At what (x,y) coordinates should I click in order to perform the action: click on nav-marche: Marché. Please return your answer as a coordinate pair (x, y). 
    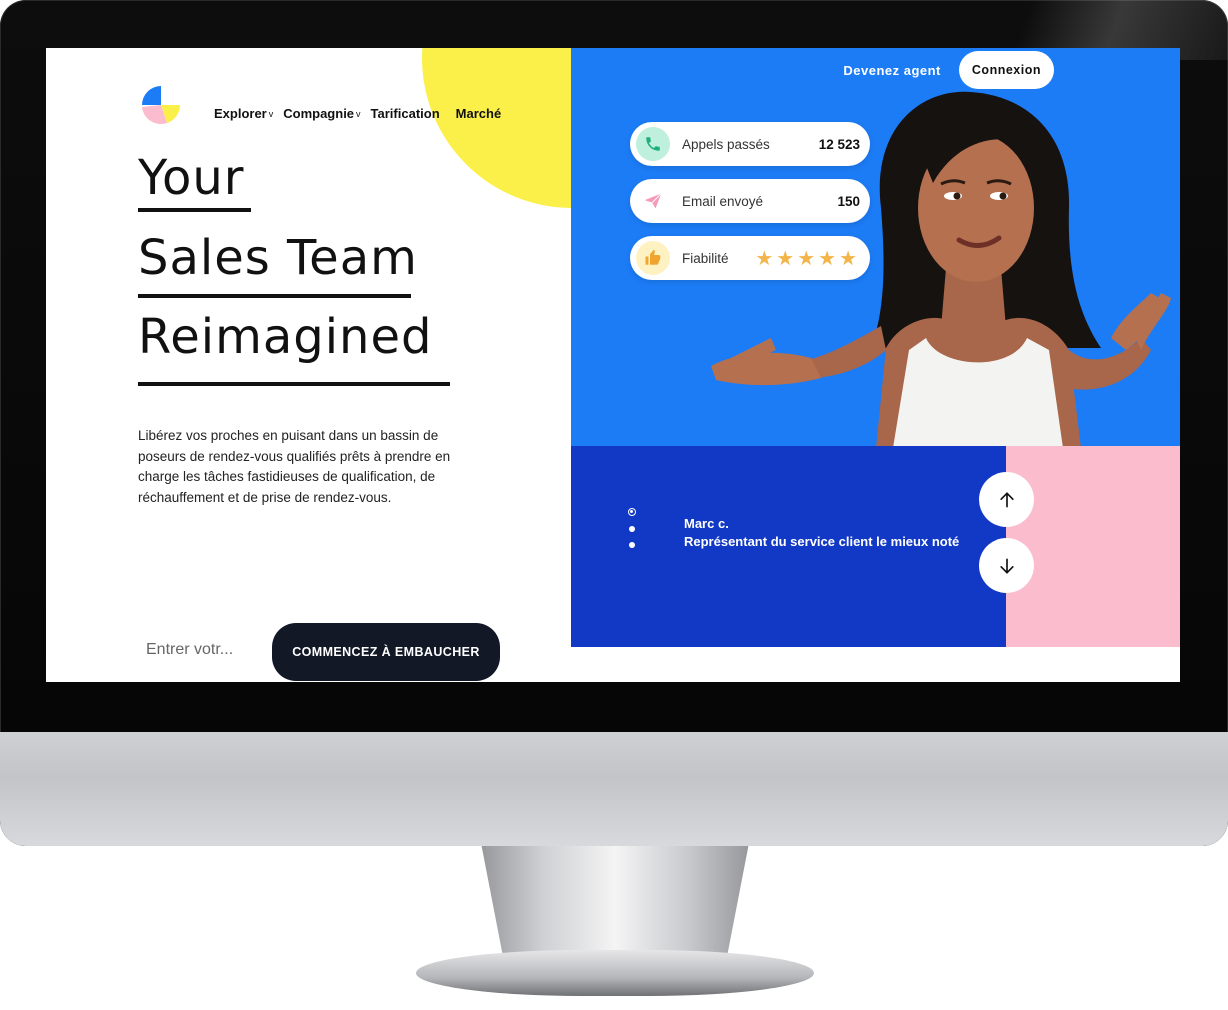
    Looking at the image, I should click on (479, 113).